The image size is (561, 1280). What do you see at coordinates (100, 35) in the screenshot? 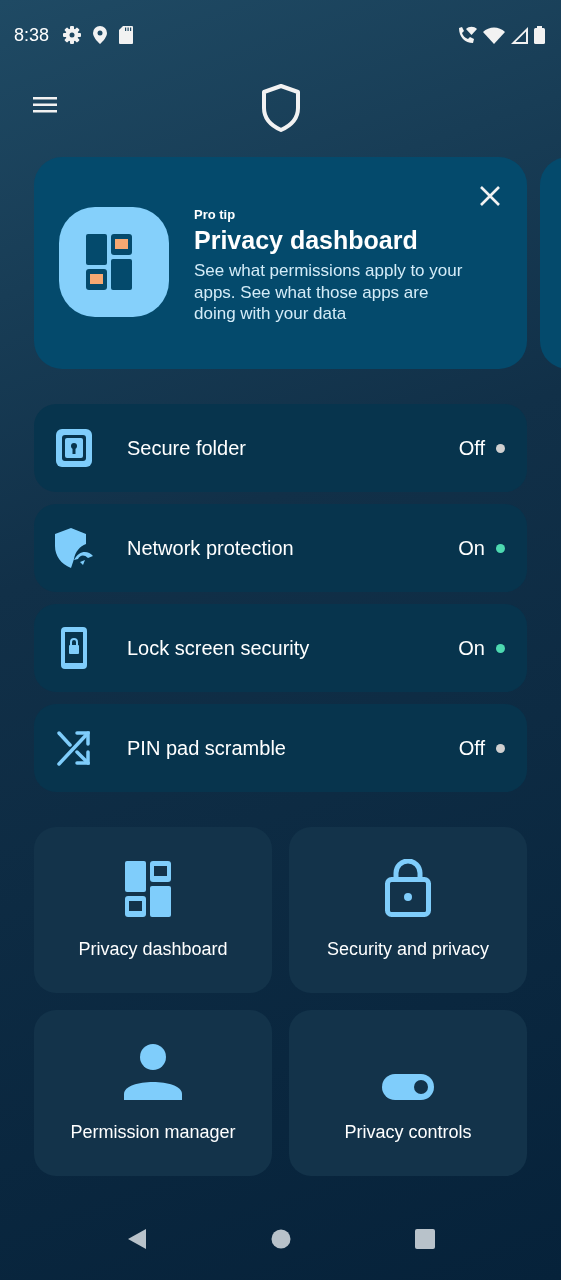
I see `location-pin-icon` at bounding box center [100, 35].